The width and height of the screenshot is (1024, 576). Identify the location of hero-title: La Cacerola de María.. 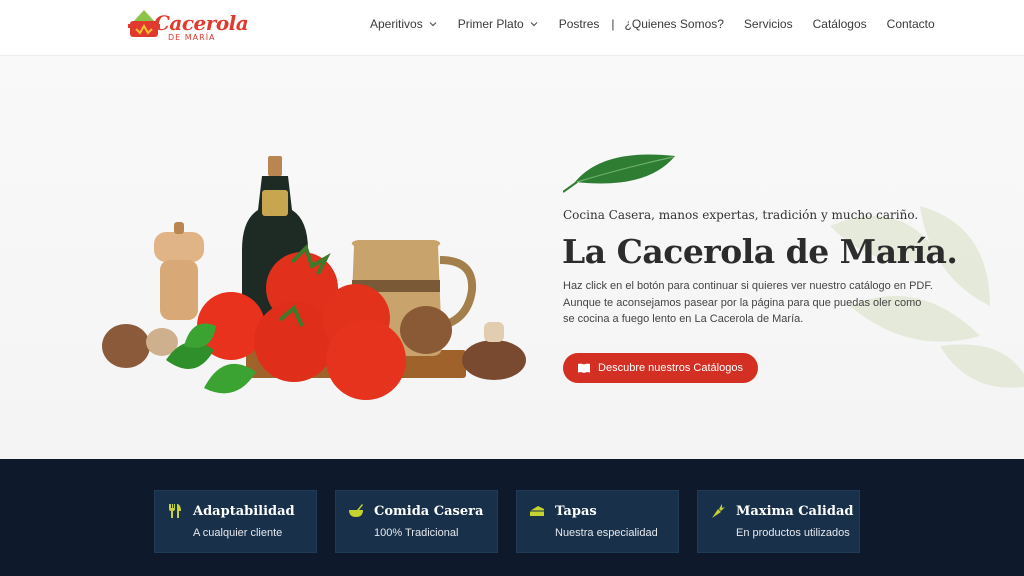
(760, 251).